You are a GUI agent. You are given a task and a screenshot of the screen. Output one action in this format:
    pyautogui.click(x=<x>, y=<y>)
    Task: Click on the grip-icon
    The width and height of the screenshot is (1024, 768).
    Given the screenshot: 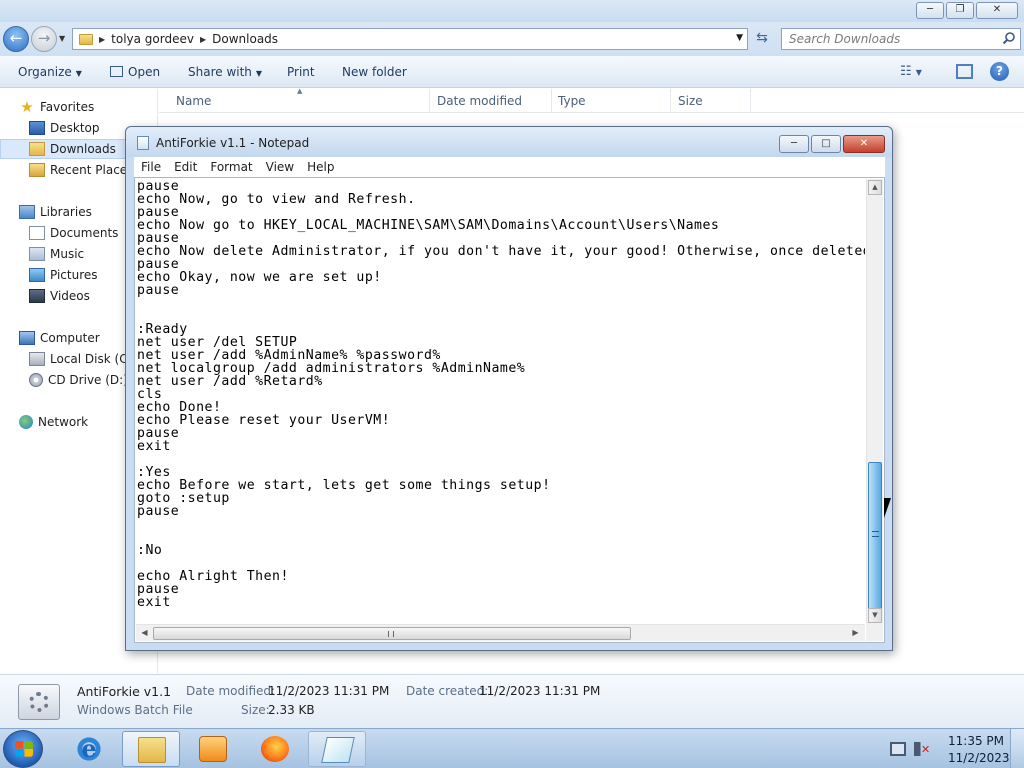 What is the action you would take?
    pyautogui.click(x=875, y=534)
    